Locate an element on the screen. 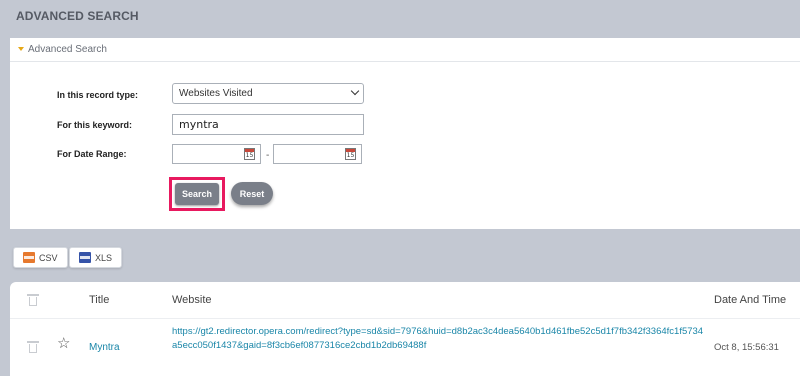 The height and width of the screenshot is (376, 800). caret-down-icon is located at coordinates (21, 48).